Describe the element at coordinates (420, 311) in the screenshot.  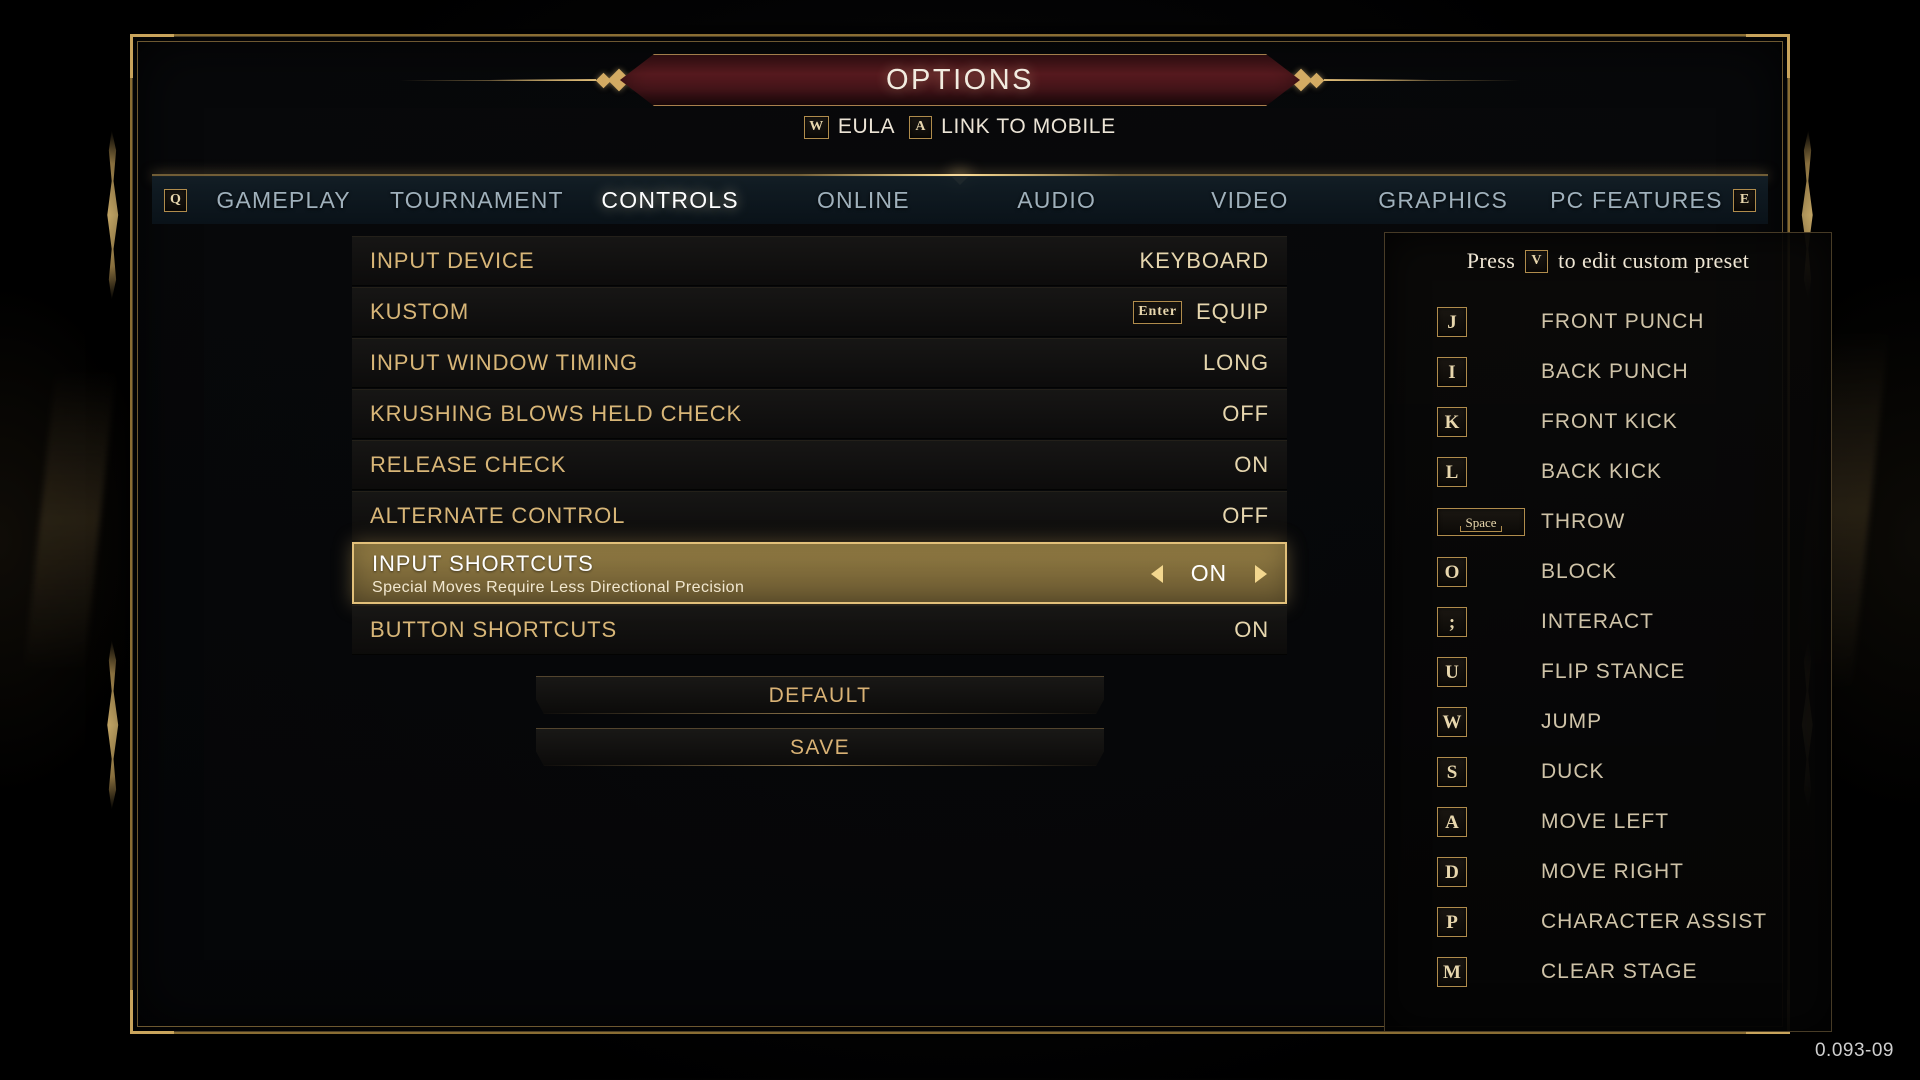
I see `setting-label: KUSTOM` at that location.